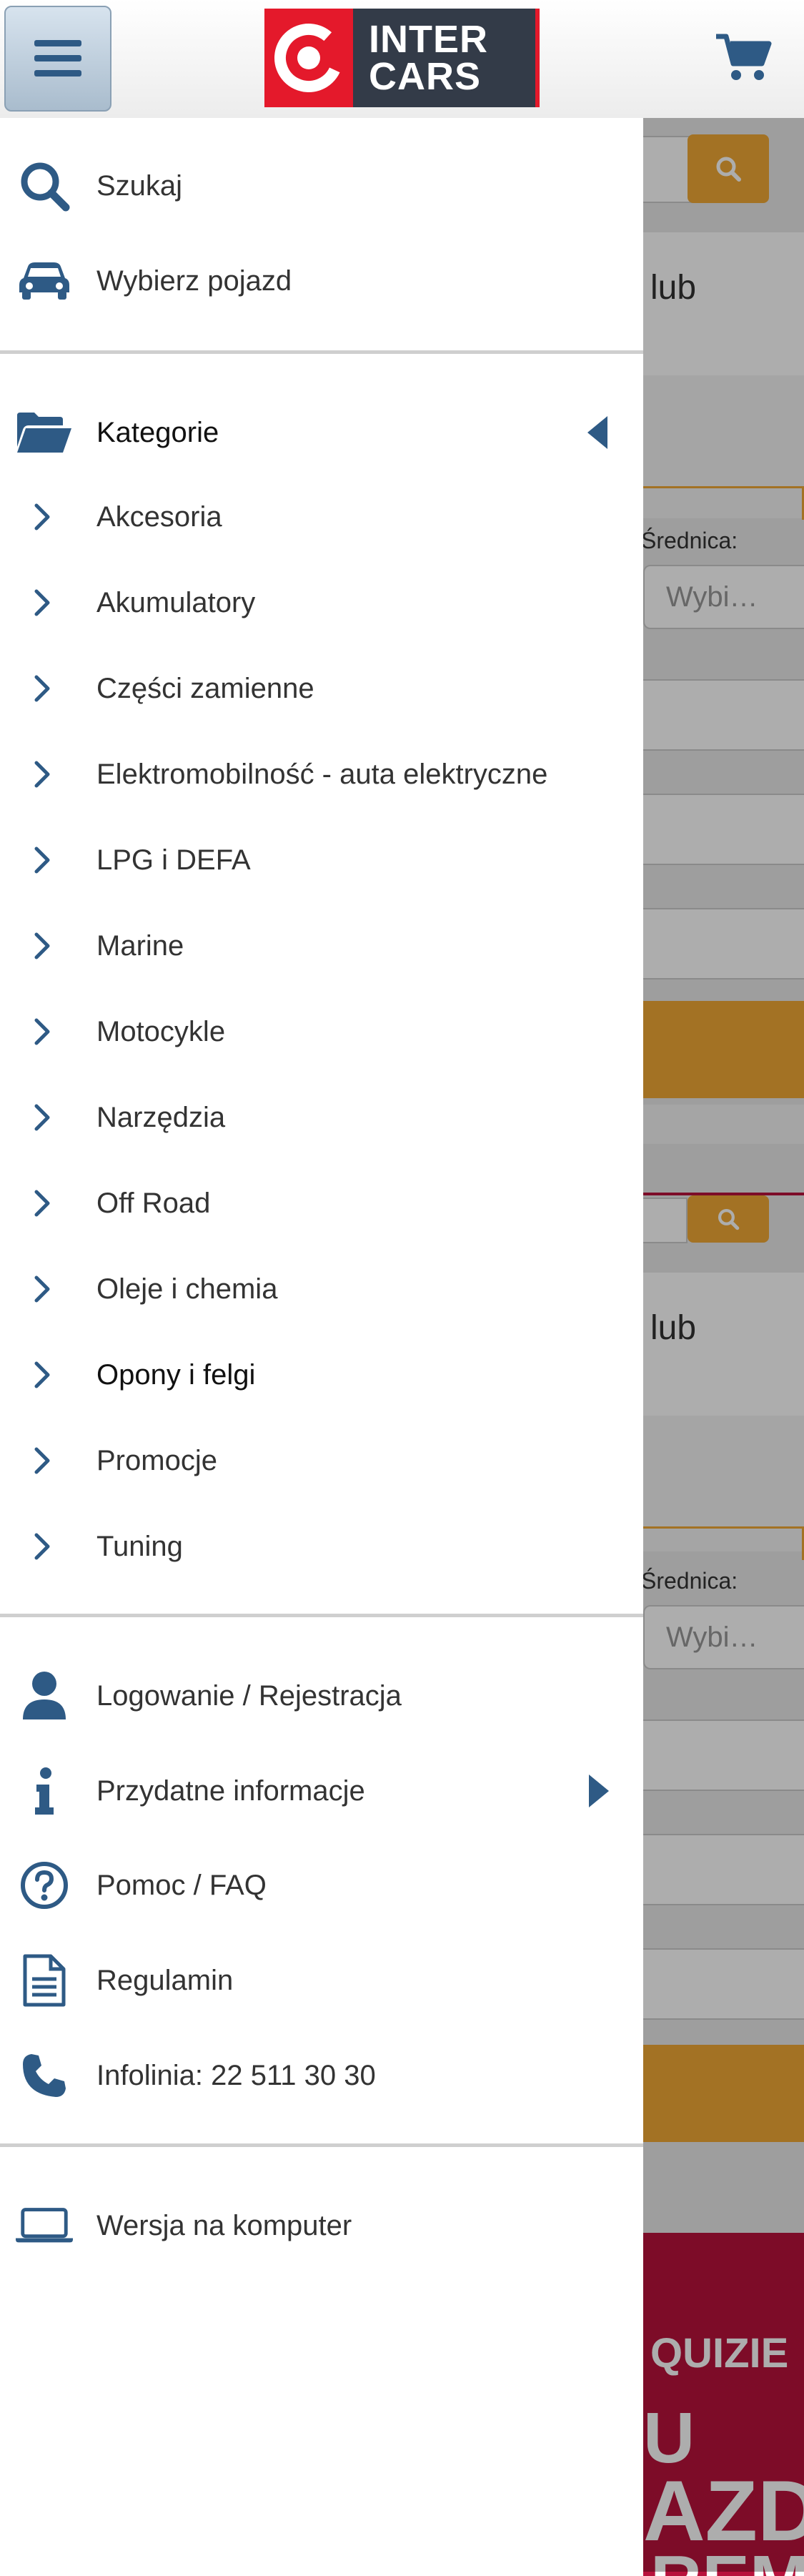 This screenshot has width=804, height=2576. I want to click on menu-item-login: Logowanie / Rejestracja, so click(321, 1696).